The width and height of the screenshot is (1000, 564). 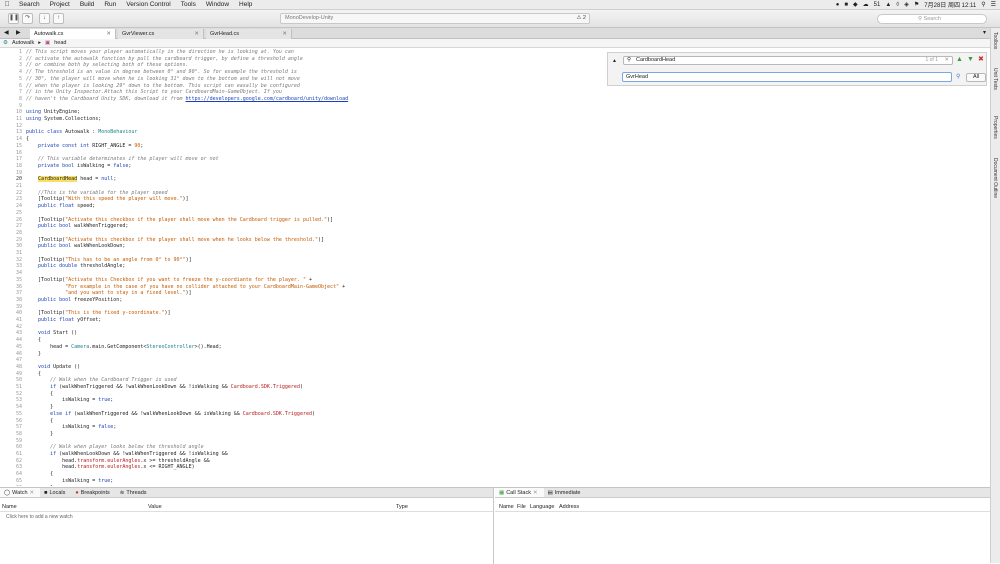 I want to click on tab-autowalk: Autowalk.cs ✕, so click(x=73, y=34).